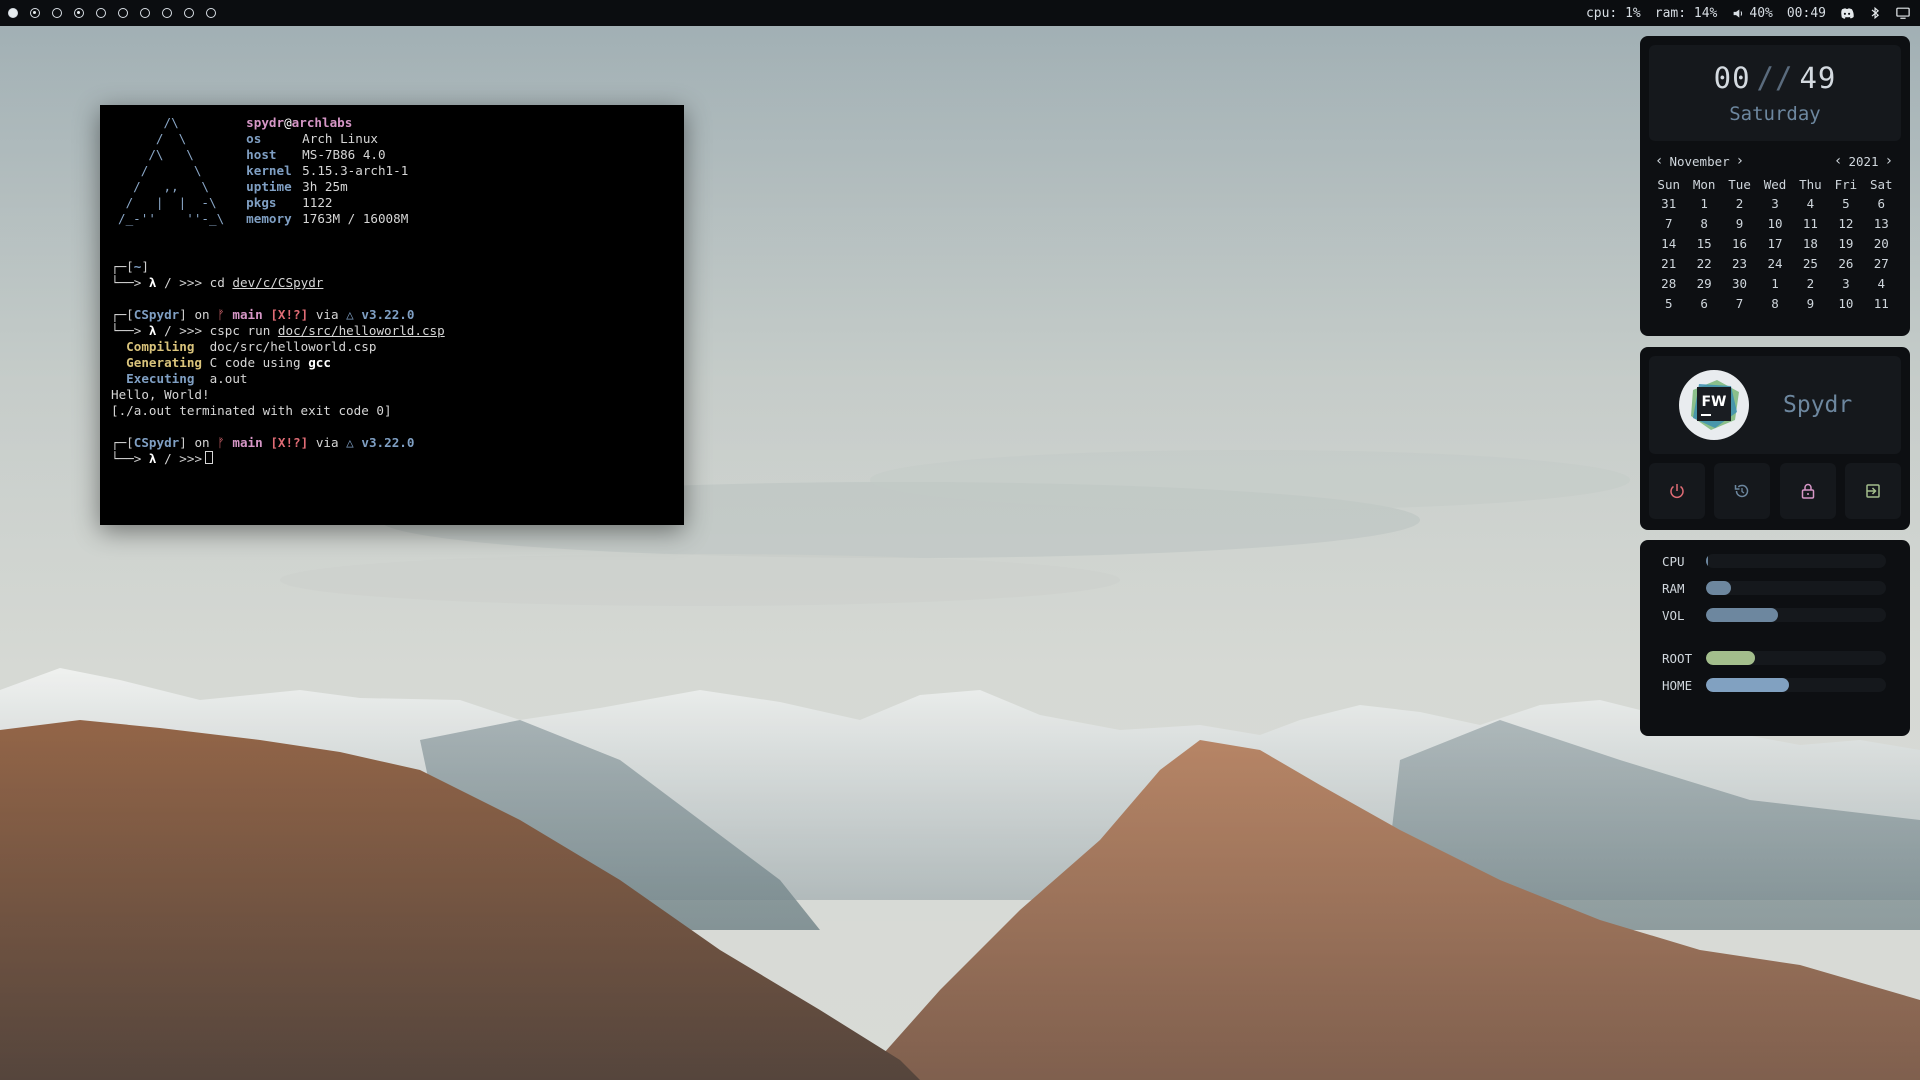  What do you see at coordinates (211, 13) in the screenshot?
I see `workspace-10-indicator` at bounding box center [211, 13].